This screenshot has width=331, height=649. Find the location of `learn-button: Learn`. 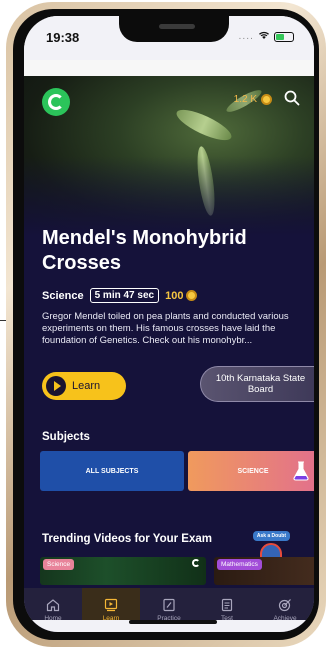

learn-button: Learn is located at coordinates (84, 386).